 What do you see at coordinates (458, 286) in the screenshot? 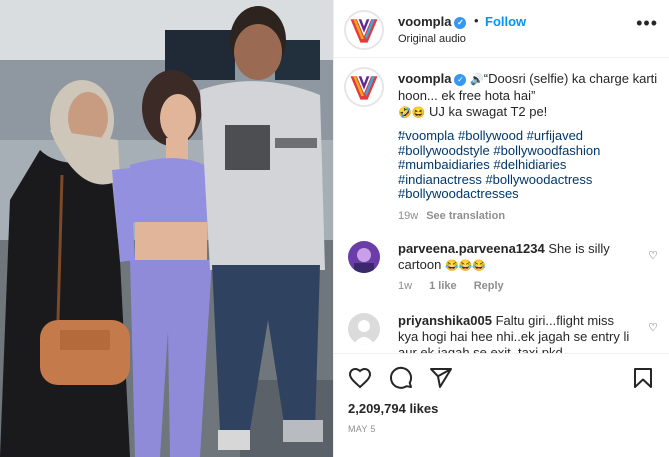
I see `comment-meta: 1w 1 like Reply` at bounding box center [458, 286].